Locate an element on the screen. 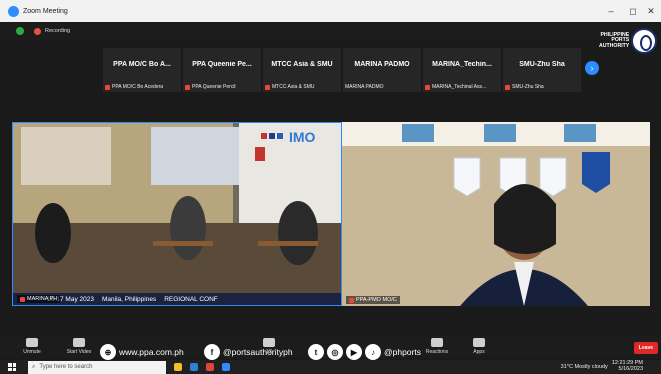 The height and width of the screenshot is (374, 661). video-name-label: PPA-PMO MO/C is located at coordinates (373, 300).